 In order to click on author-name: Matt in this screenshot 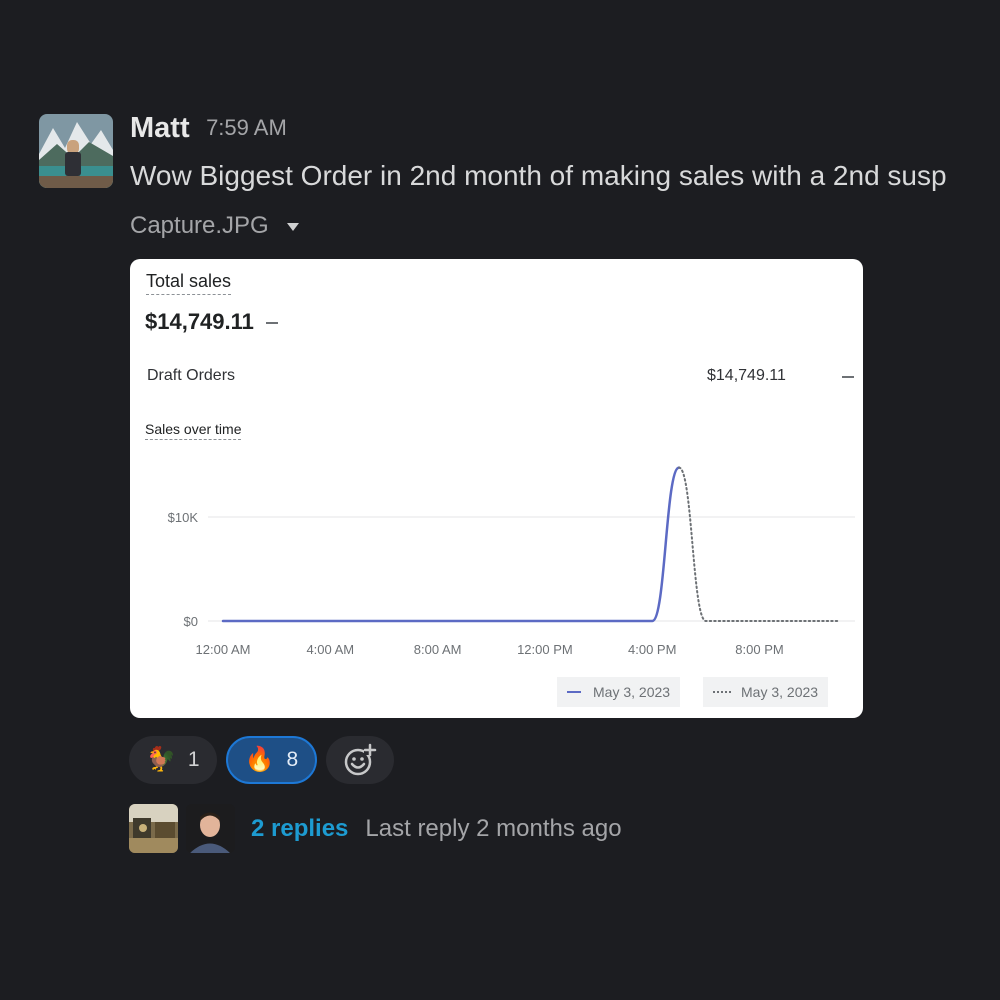, I will do `click(160, 128)`.